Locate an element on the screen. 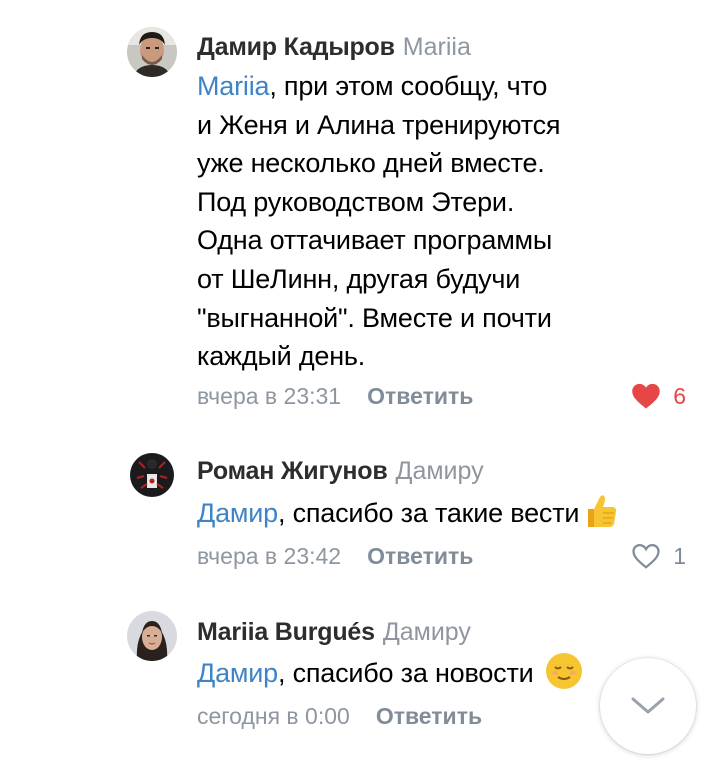 The image size is (720, 762). comment-author: Дамир Кадыров is located at coordinates (296, 47).